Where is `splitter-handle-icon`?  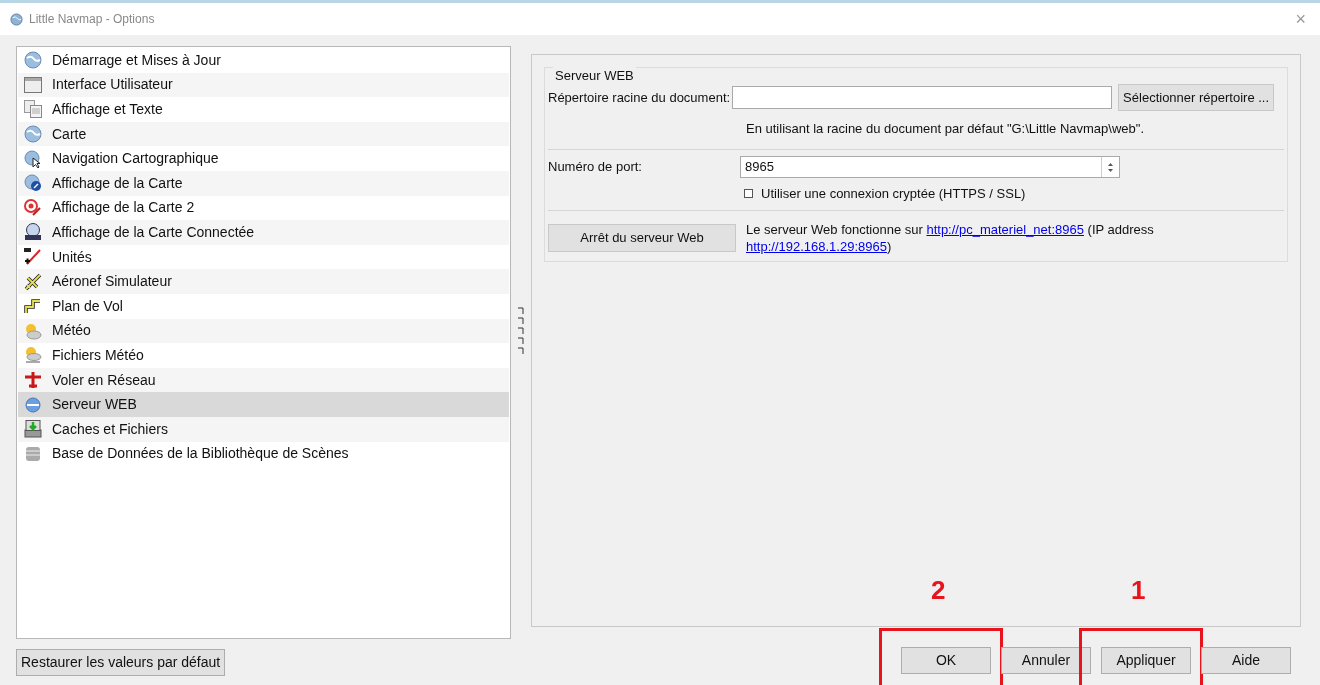 splitter-handle-icon is located at coordinates (521, 331).